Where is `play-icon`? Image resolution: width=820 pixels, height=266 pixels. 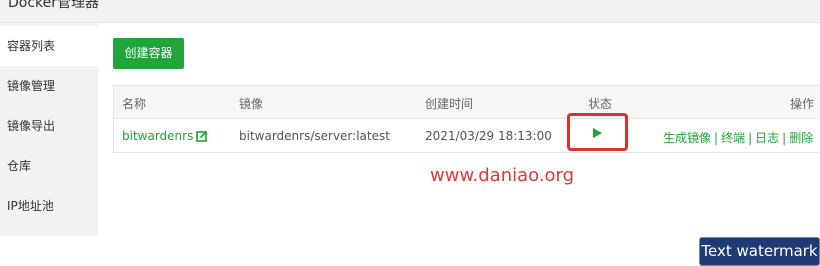 play-icon is located at coordinates (597, 133).